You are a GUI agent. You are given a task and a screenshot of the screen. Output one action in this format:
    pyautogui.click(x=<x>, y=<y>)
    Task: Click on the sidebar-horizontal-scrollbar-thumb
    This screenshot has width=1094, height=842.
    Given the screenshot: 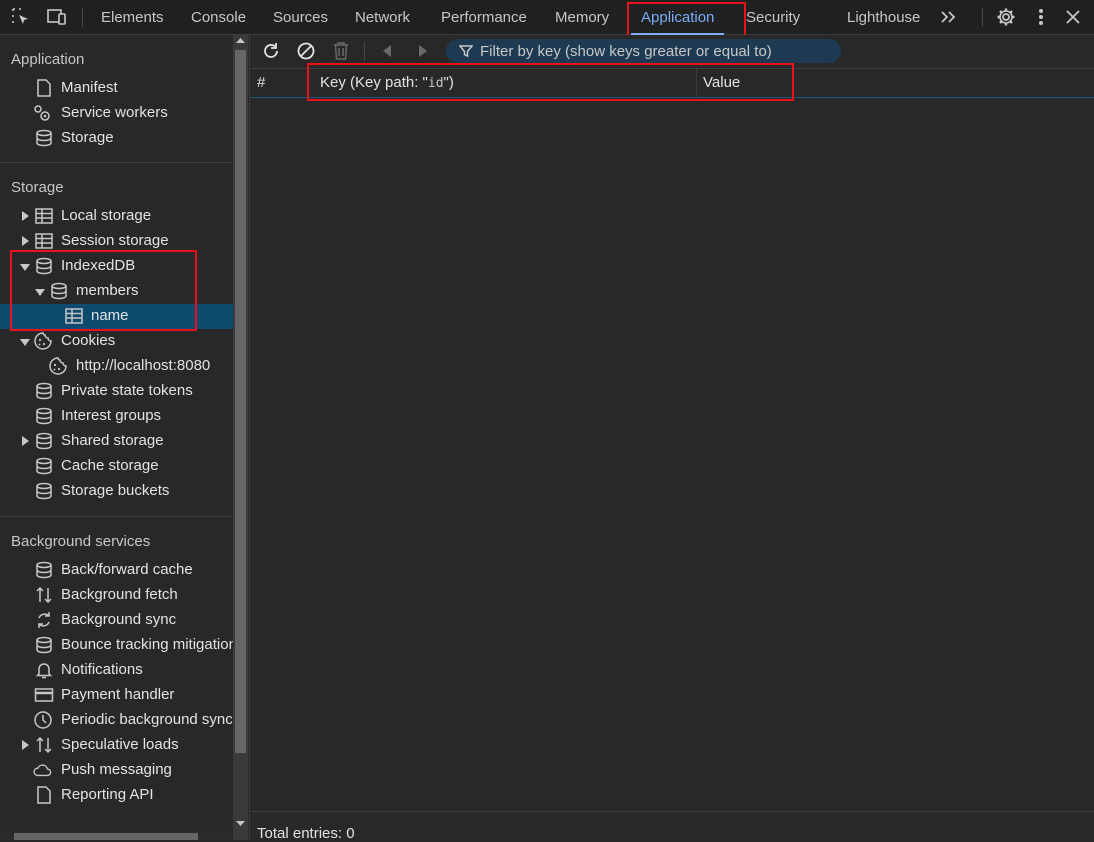 What is the action you would take?
    pyautogui.click(x=106, y=836)
    